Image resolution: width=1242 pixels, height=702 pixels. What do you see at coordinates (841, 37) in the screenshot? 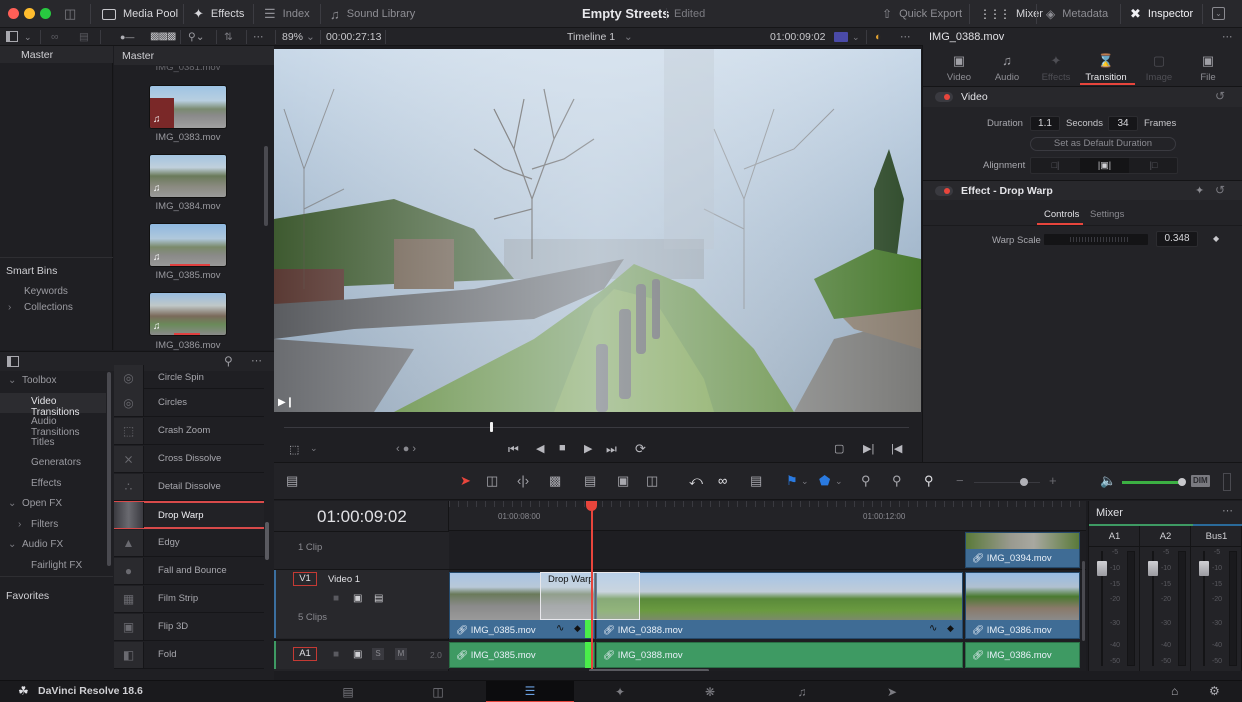
I see `fps-badge-icon` at bounding box center [841, 37].